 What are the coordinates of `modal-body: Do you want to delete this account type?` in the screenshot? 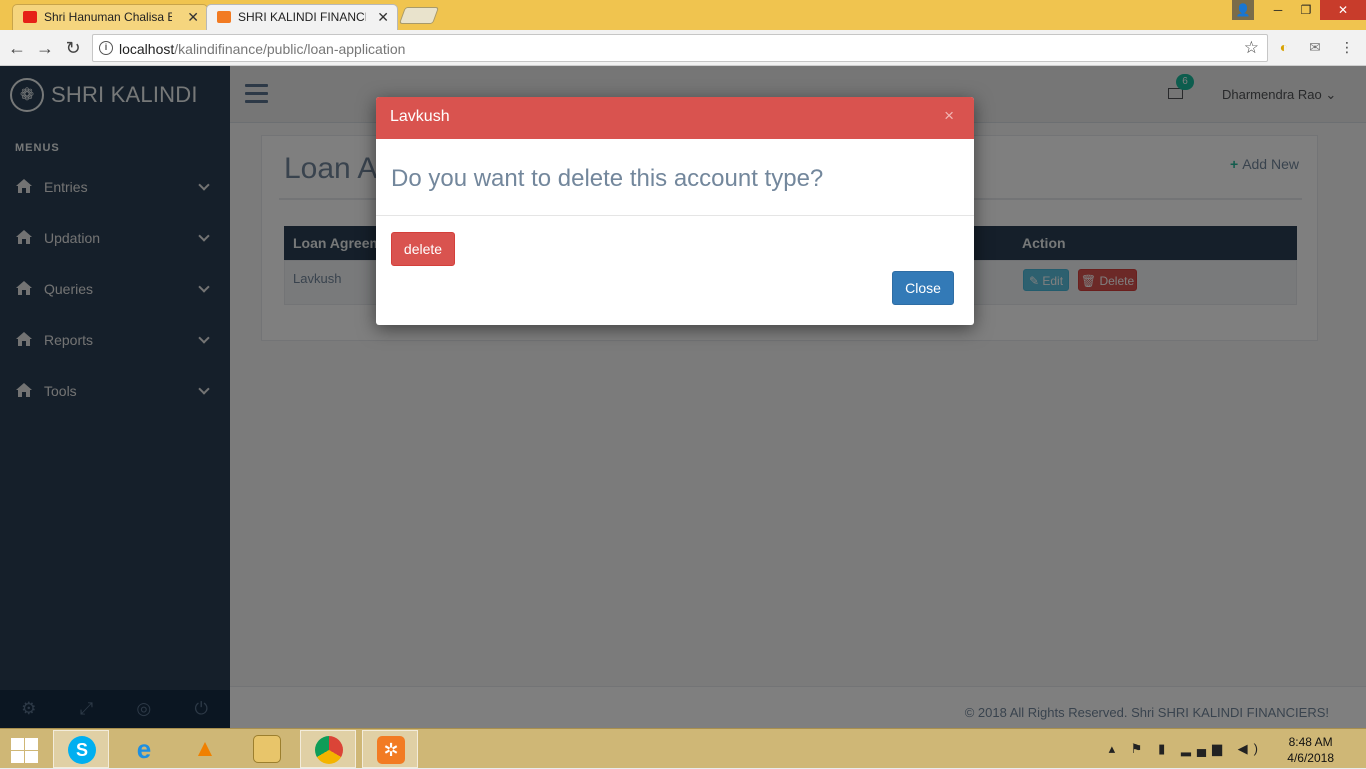 It's located at (675, 177).